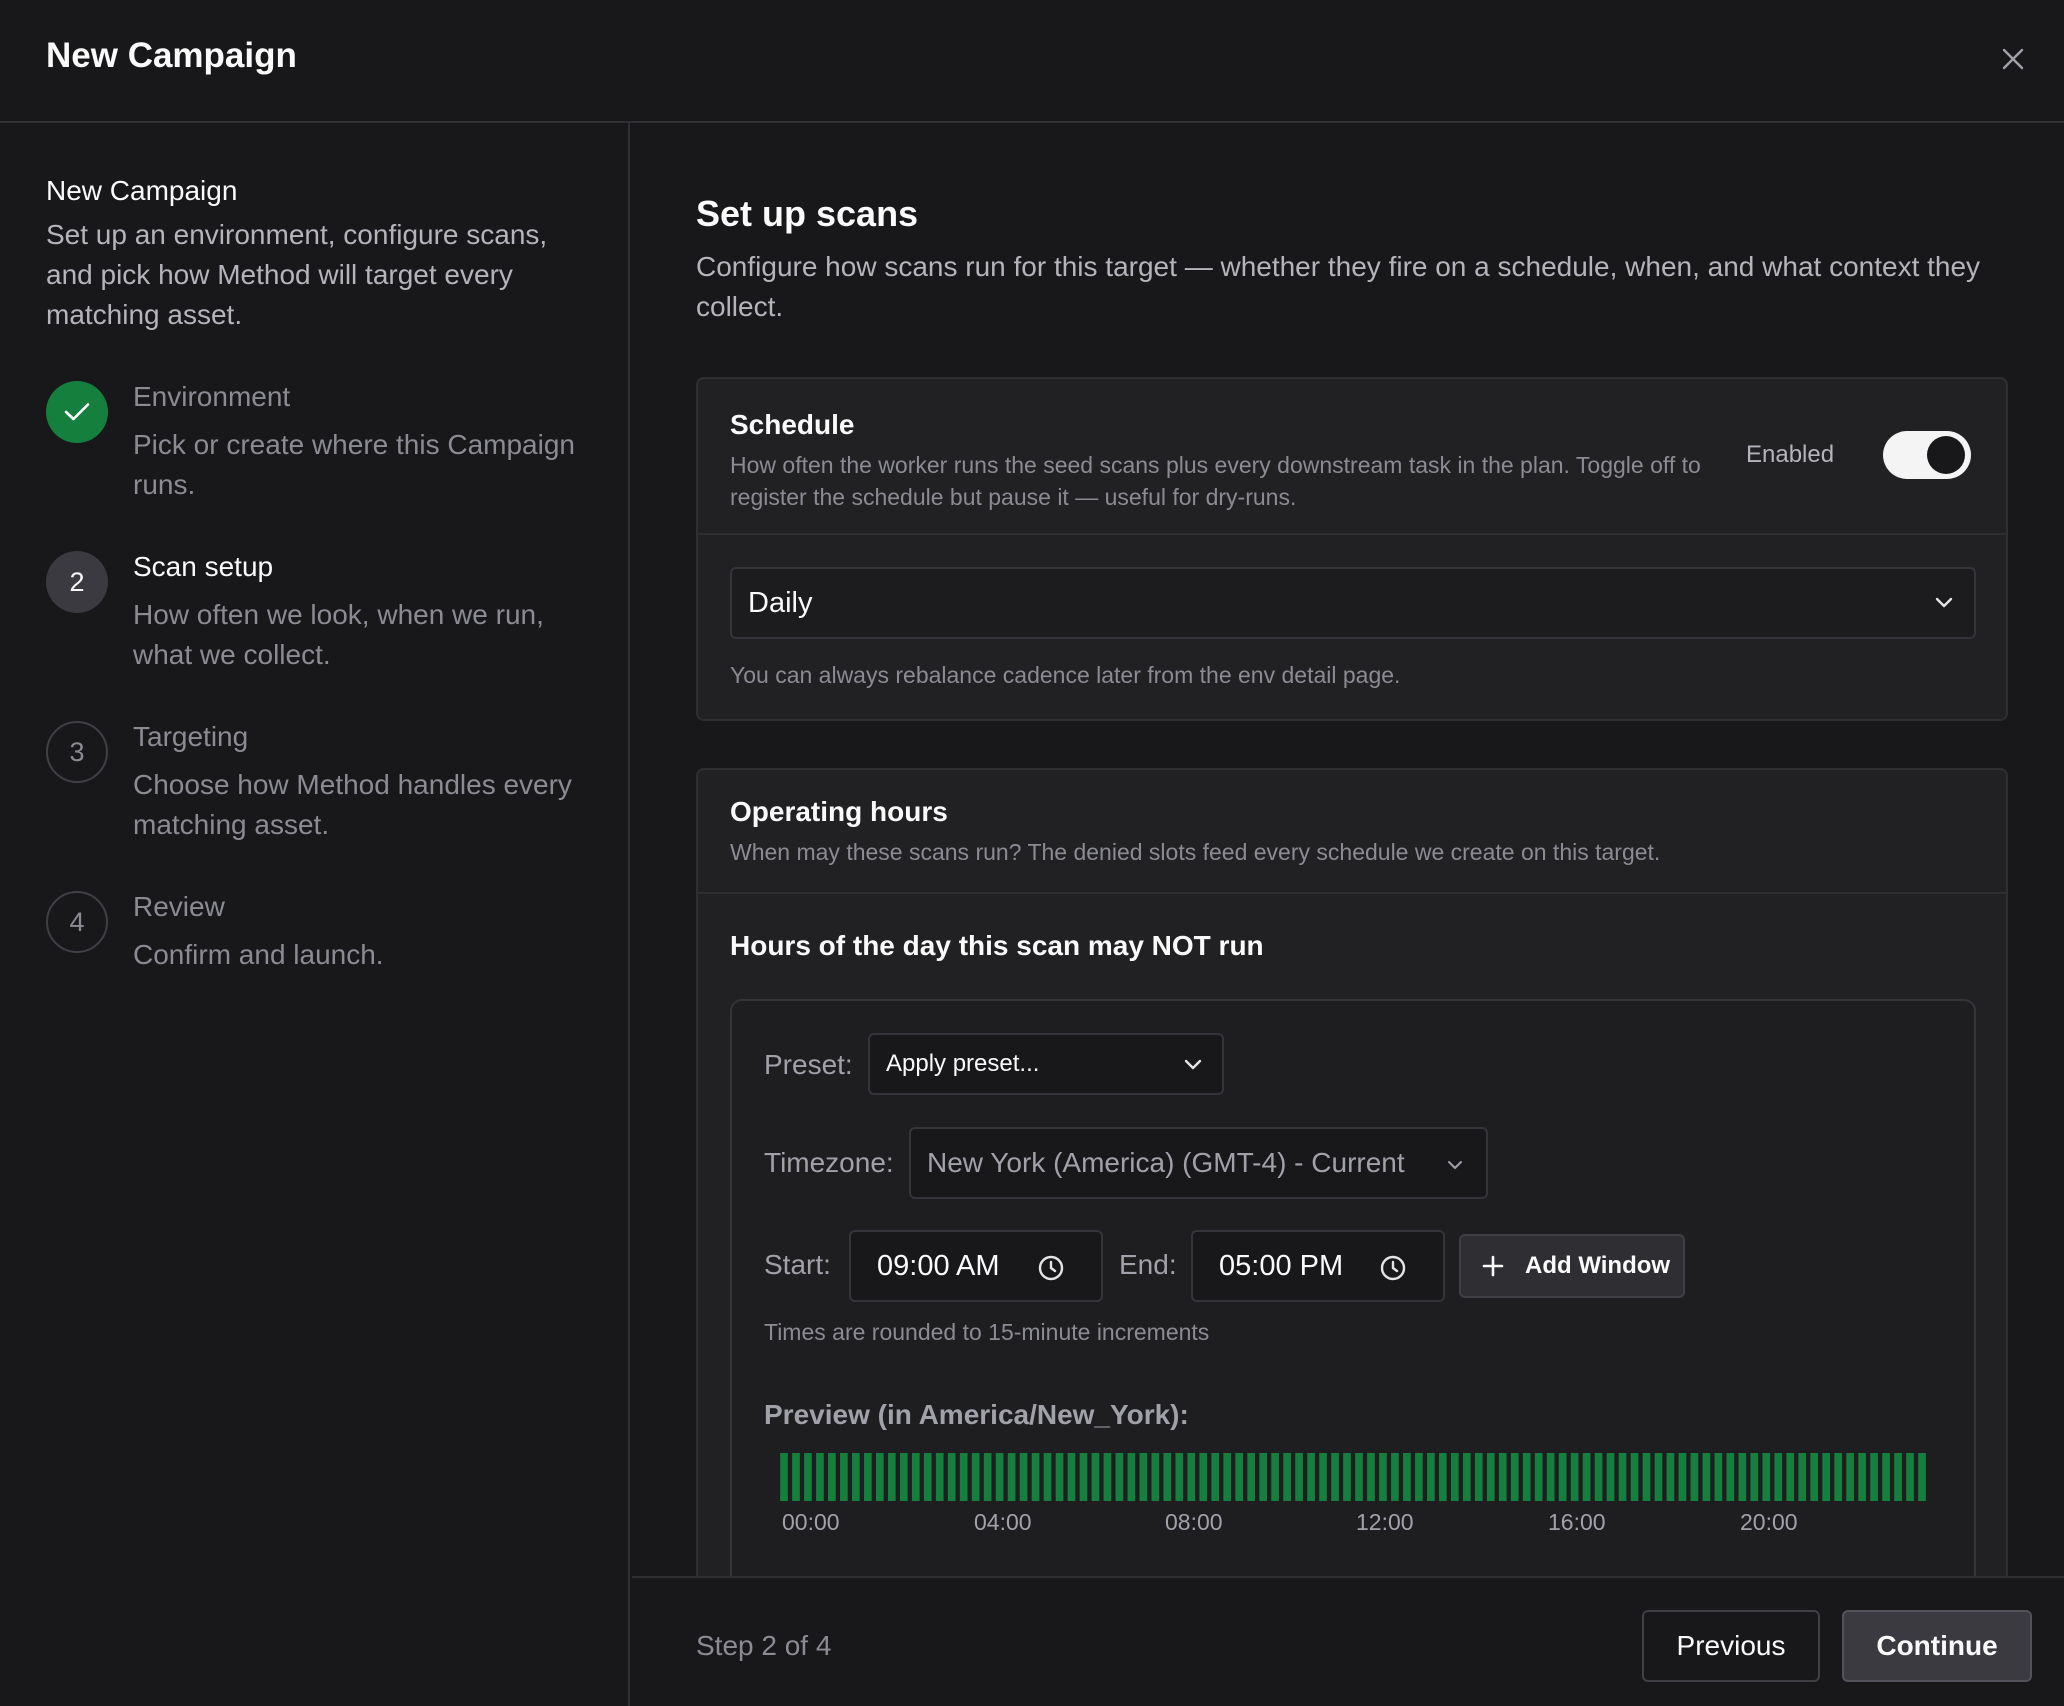 The image size is (2064, 1706). Describe the element at coordinates (77, 582) in the screenshot. I see `step-number: 2` at that location.